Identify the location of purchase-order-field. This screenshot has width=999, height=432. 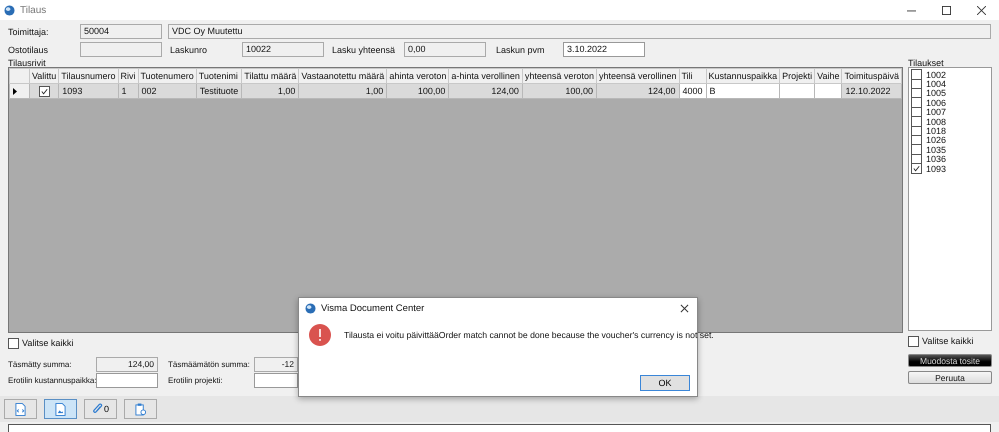
(121, 49).